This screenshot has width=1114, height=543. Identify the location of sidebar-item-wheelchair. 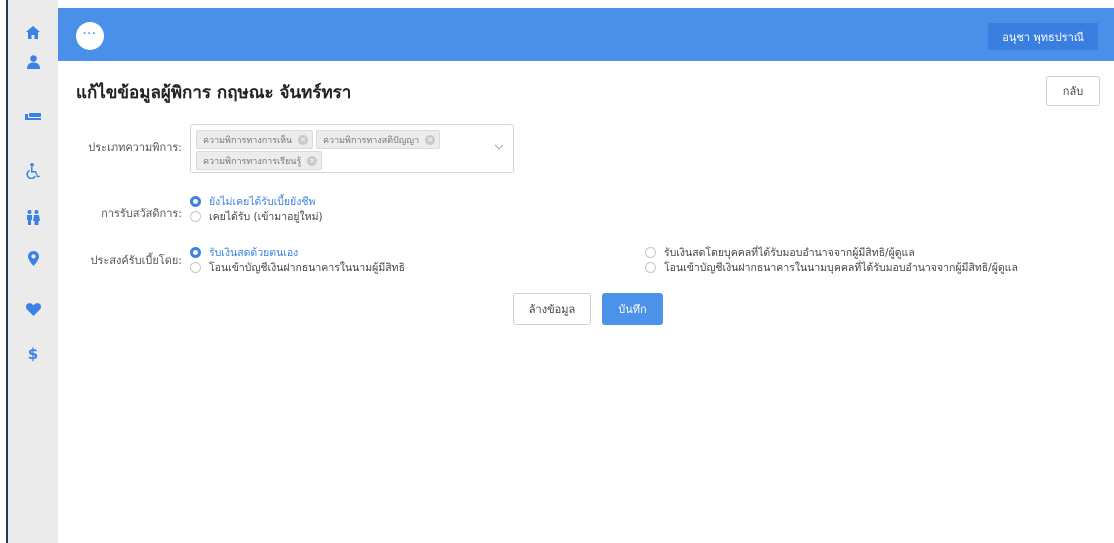
(33, 171).